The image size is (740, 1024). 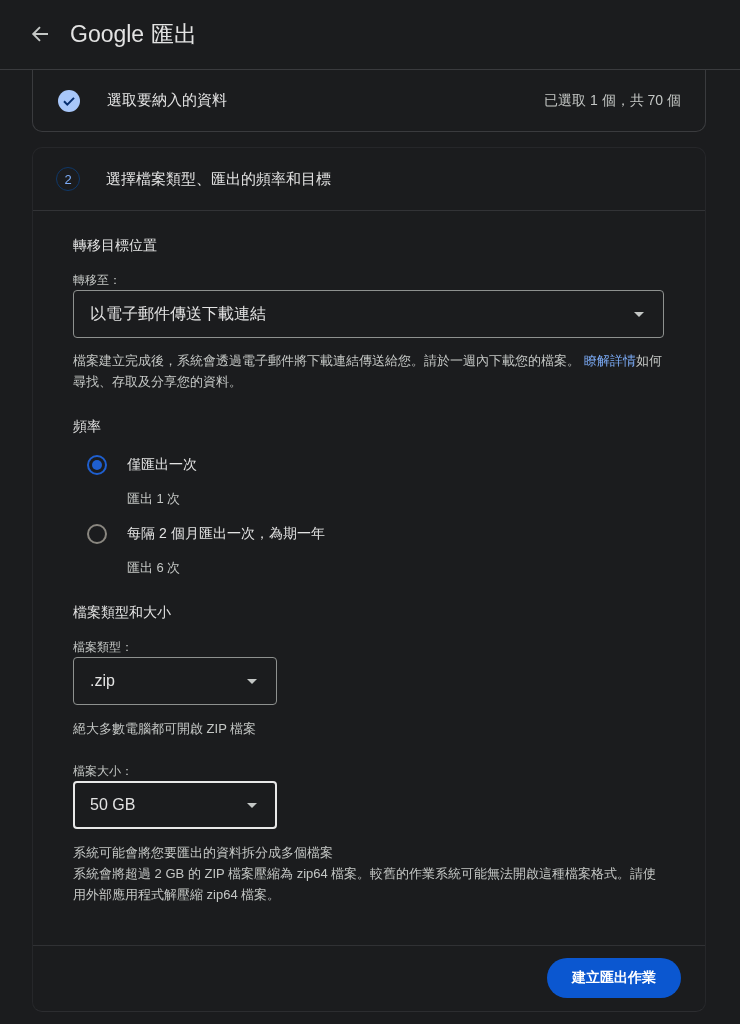 I want to click on step-summary: 已選取 1 個，共 70 個, so click(x=612, y=100).